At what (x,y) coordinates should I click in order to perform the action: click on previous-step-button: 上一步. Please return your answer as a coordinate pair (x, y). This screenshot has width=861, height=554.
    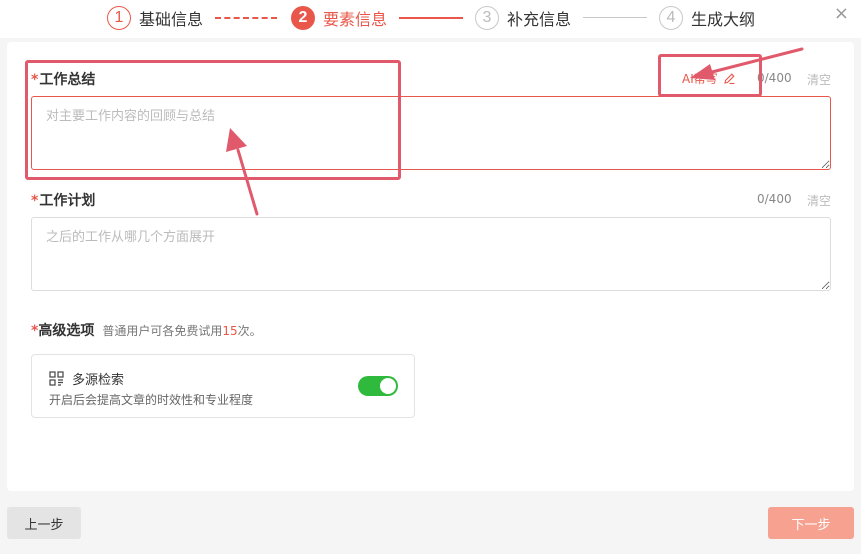
    Looking at the image, I should click on (44, 523).